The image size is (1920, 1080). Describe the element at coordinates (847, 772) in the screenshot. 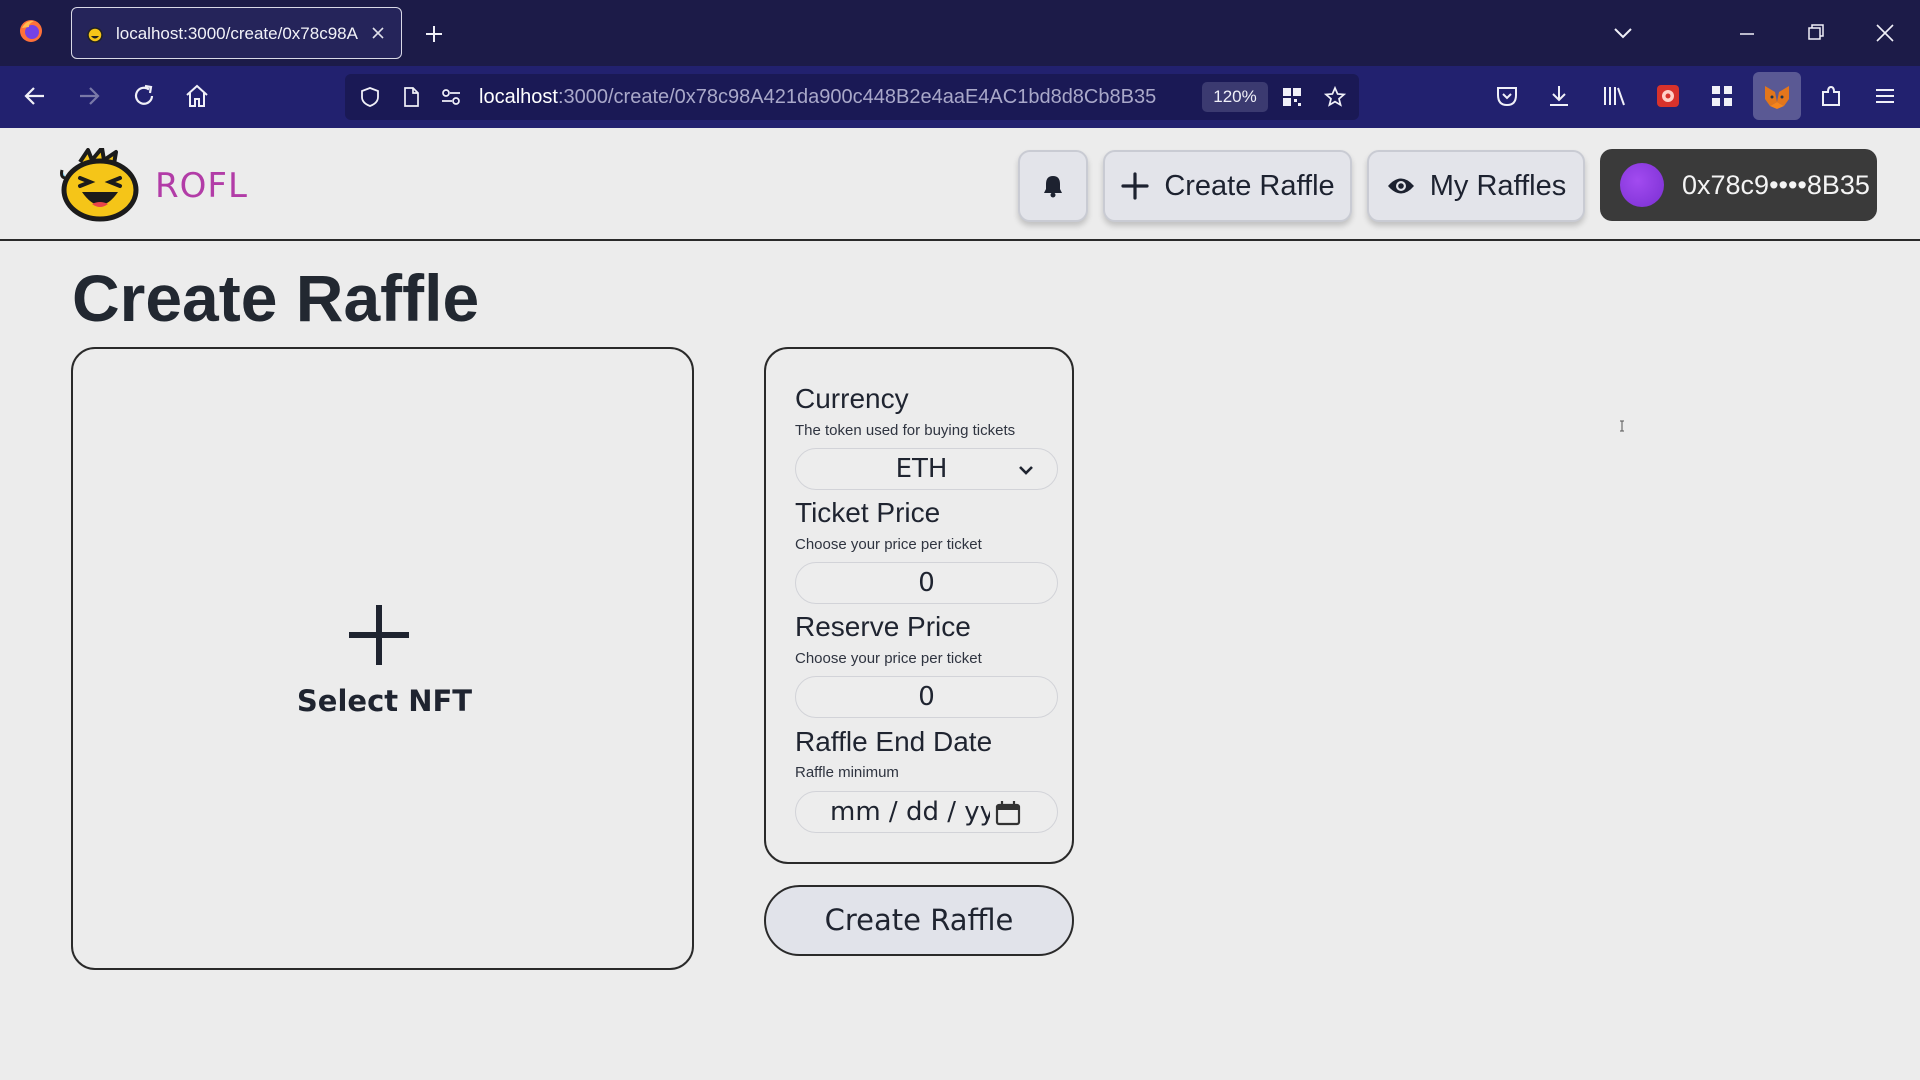

I see `end-date-help: Raffle minimum` at that location.